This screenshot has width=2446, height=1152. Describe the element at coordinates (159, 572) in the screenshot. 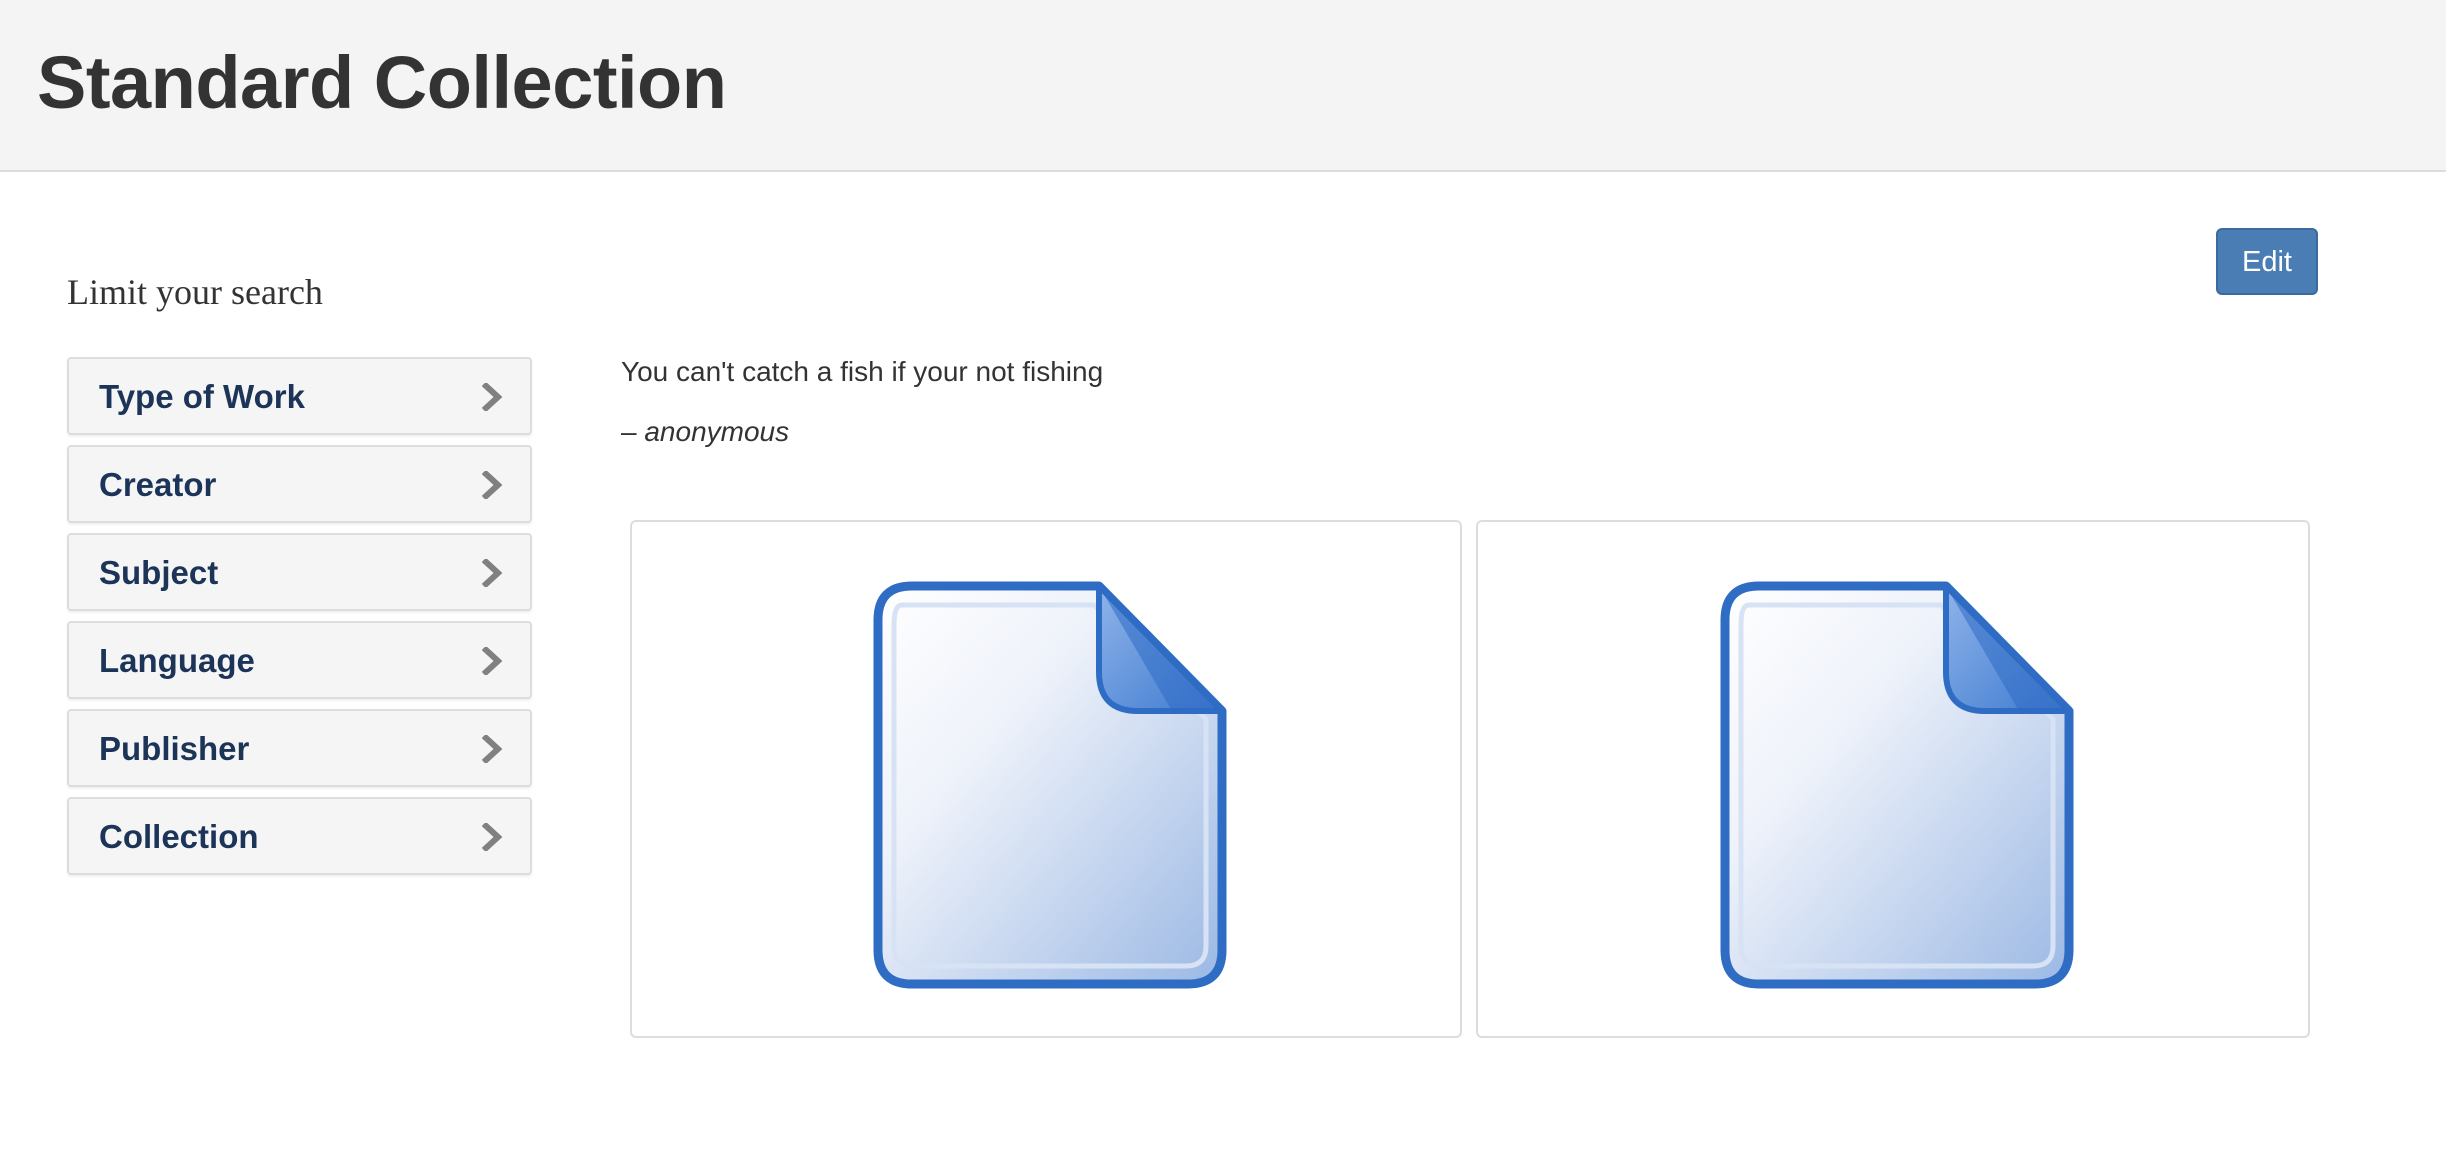

I see `facet-label: Subject` at that location.